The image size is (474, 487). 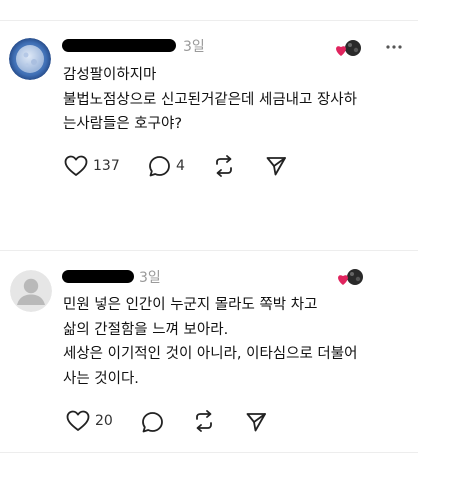 I want to click on reply-count: 4, so click(x=180, y=166).